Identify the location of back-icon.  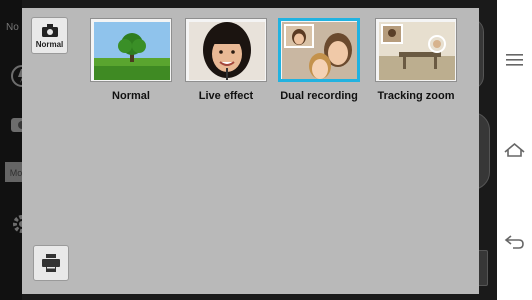
(514, 242).